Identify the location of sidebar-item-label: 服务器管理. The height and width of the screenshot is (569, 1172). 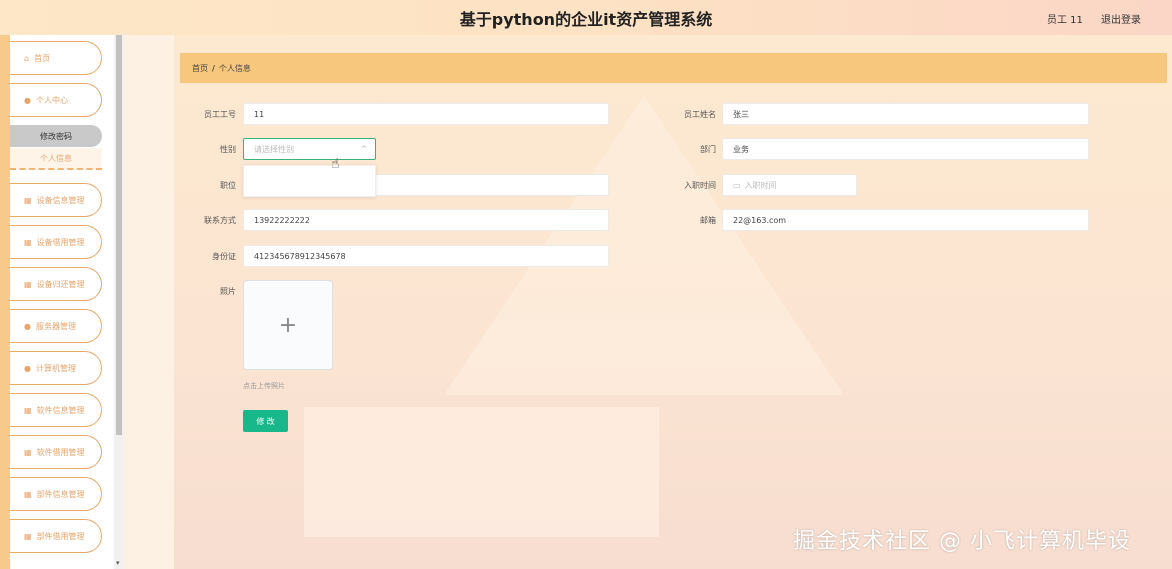
(55, 326).